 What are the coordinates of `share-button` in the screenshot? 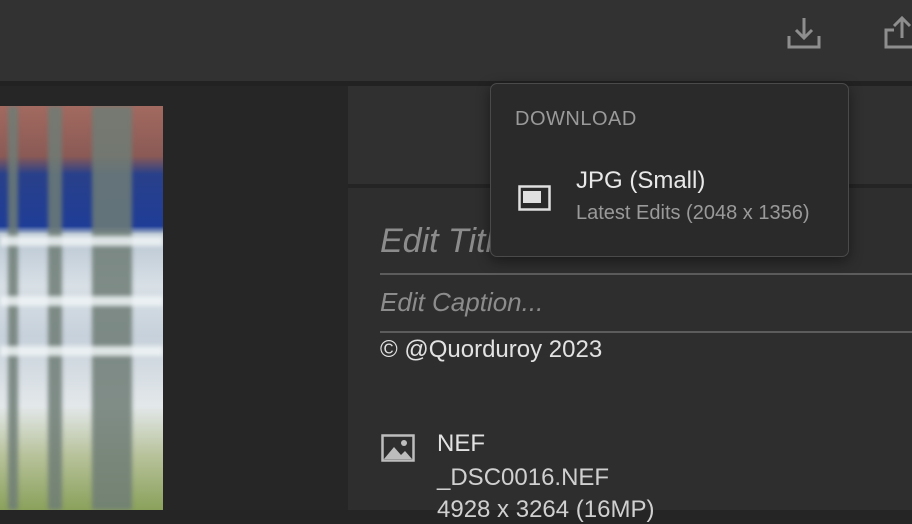 It's located at (896, 32).